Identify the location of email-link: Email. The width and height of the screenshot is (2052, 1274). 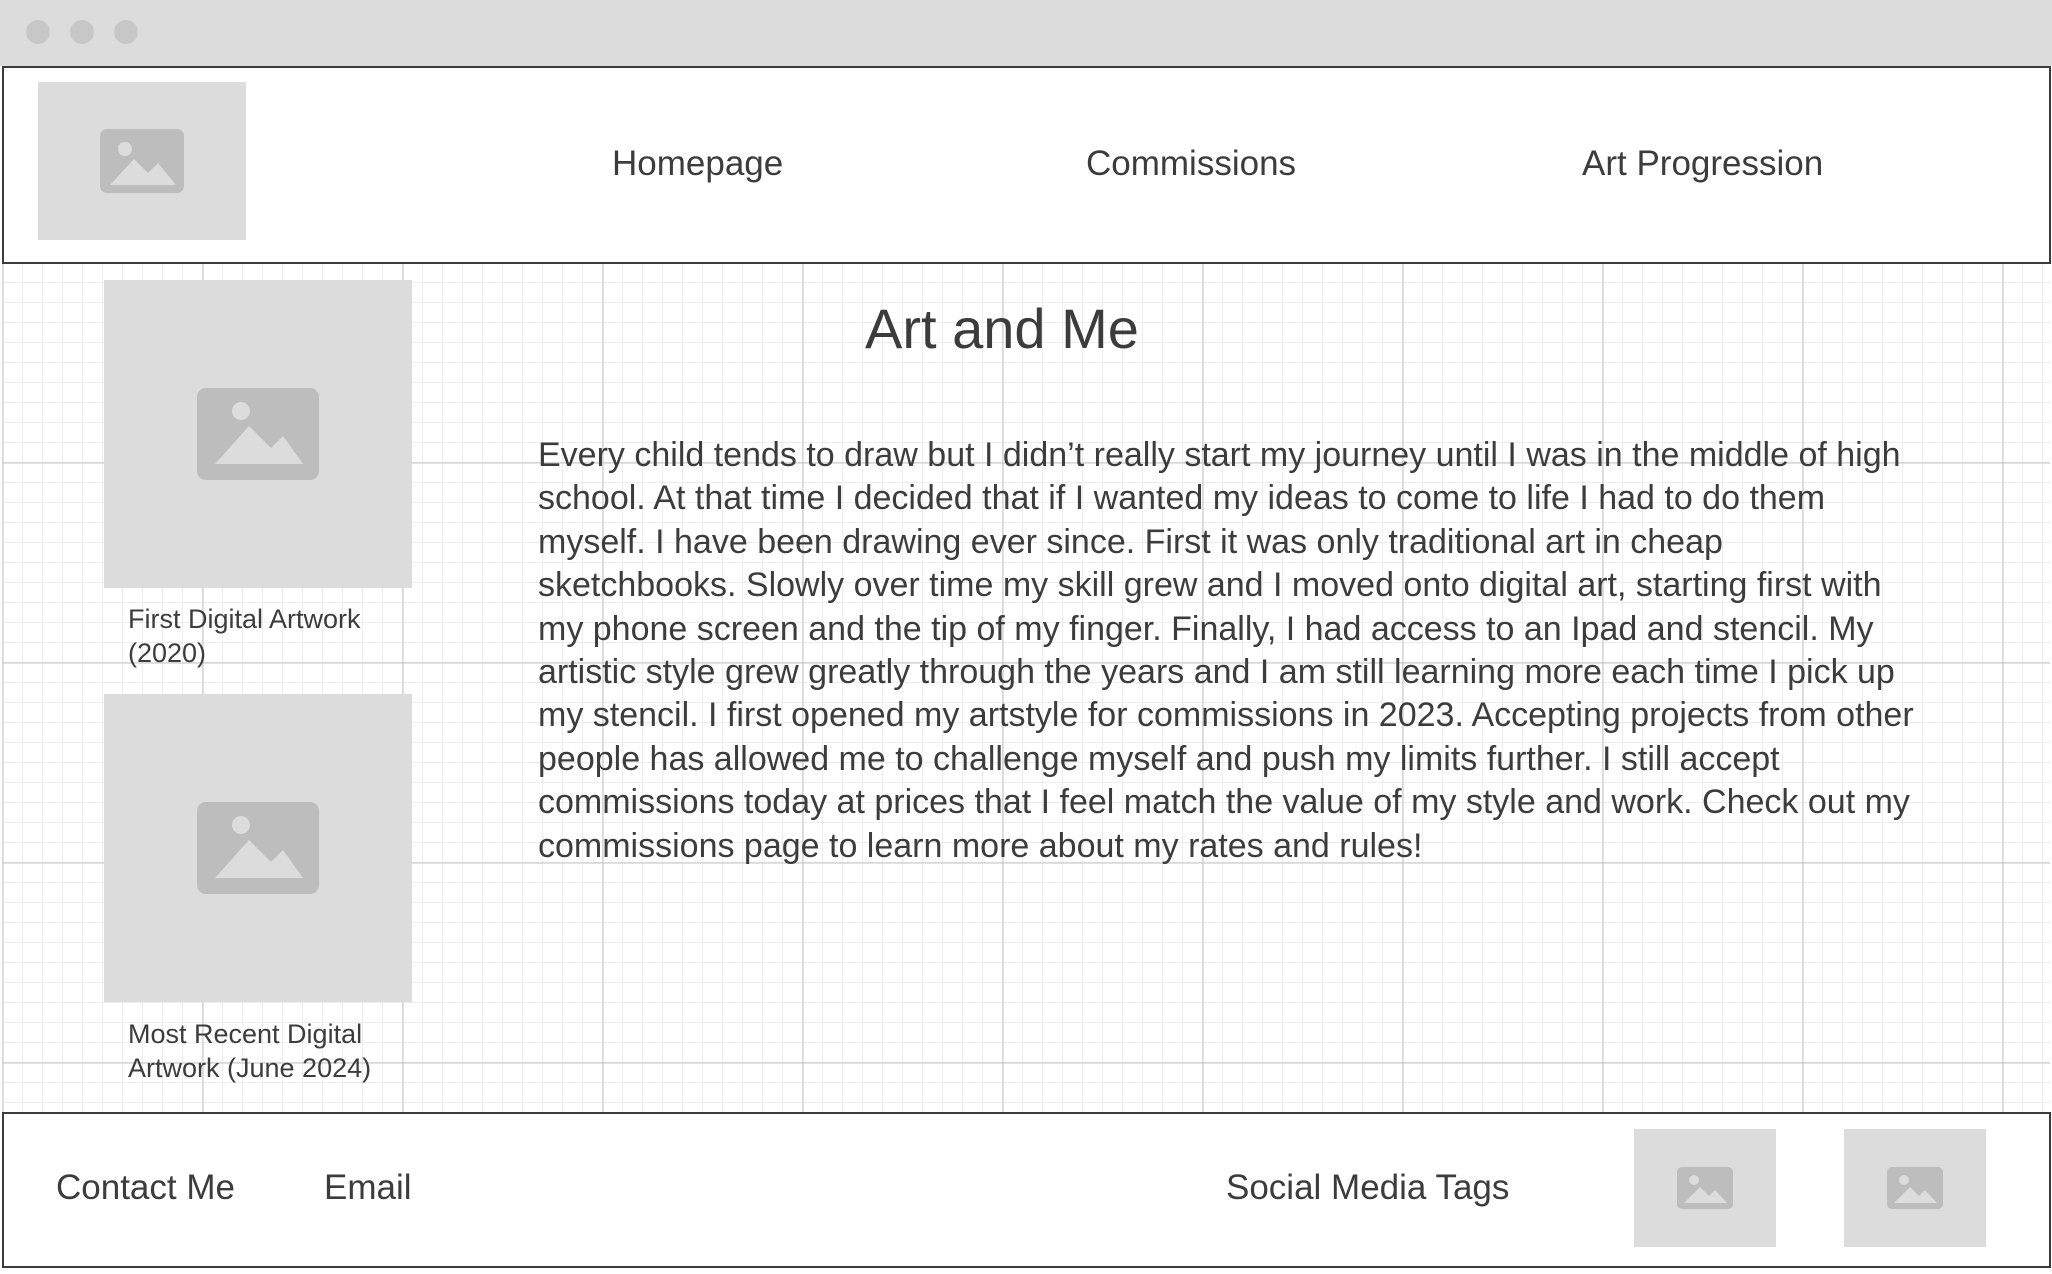
(368, 1188).